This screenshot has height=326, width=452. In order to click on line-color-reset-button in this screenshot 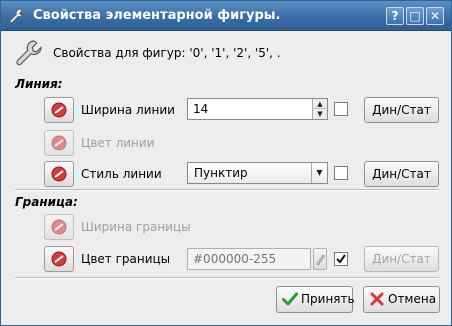, I will do `click(59, 143)`.